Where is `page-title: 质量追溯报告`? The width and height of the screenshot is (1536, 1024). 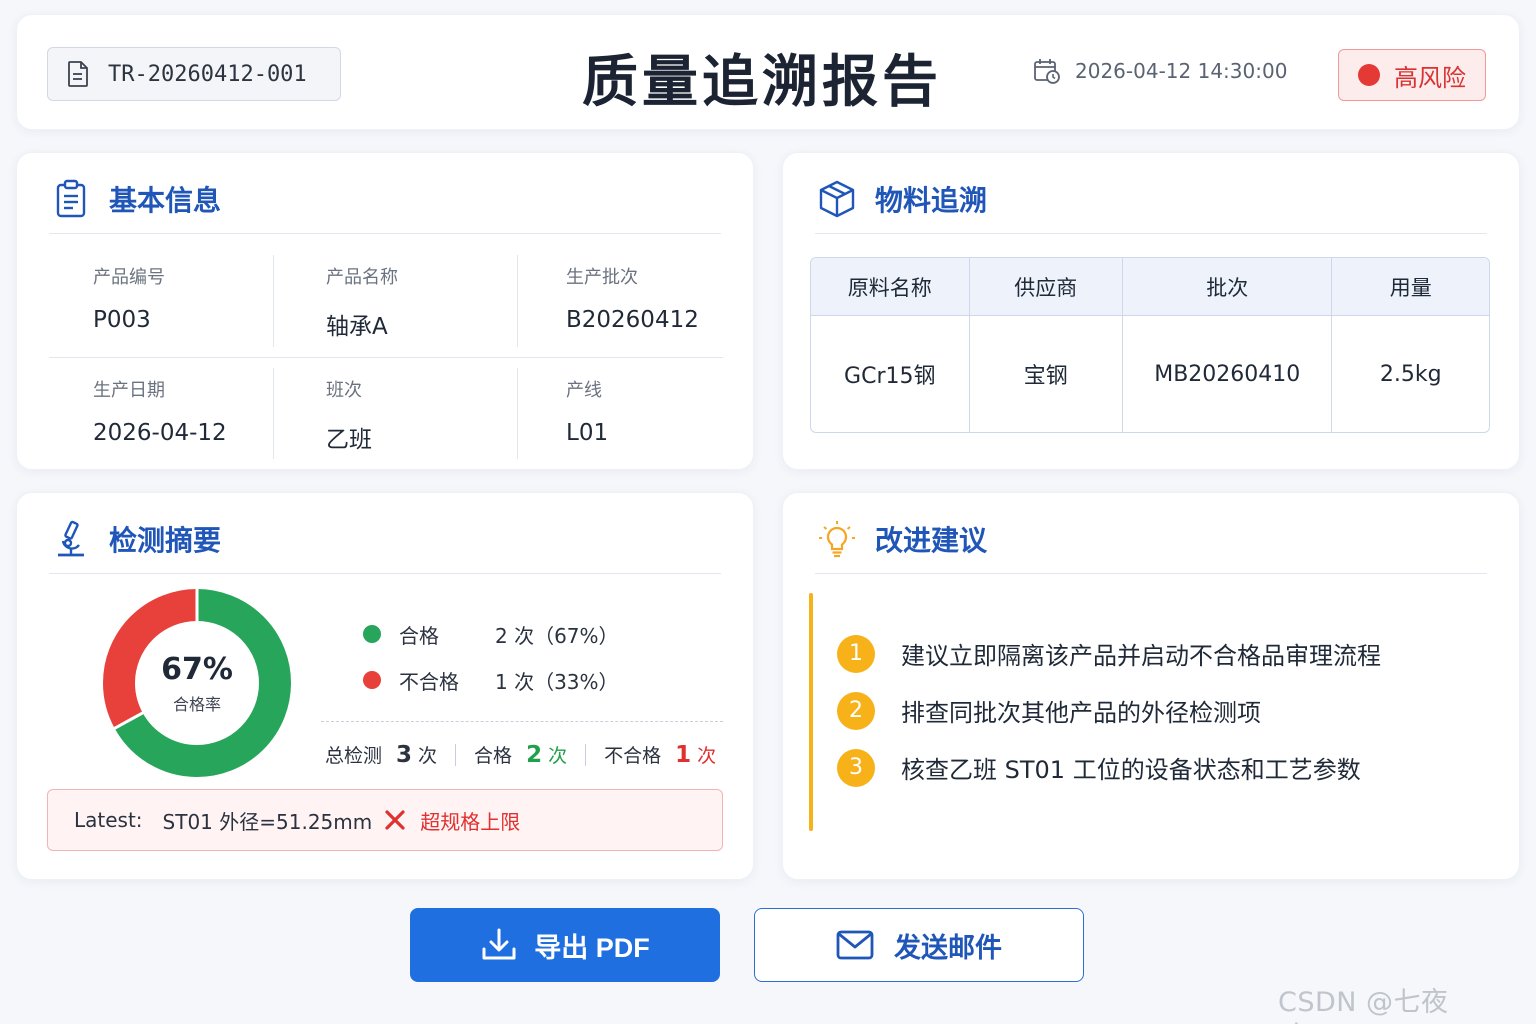
page-title: 质量追溯报告 is located at coordinates (762, 82).